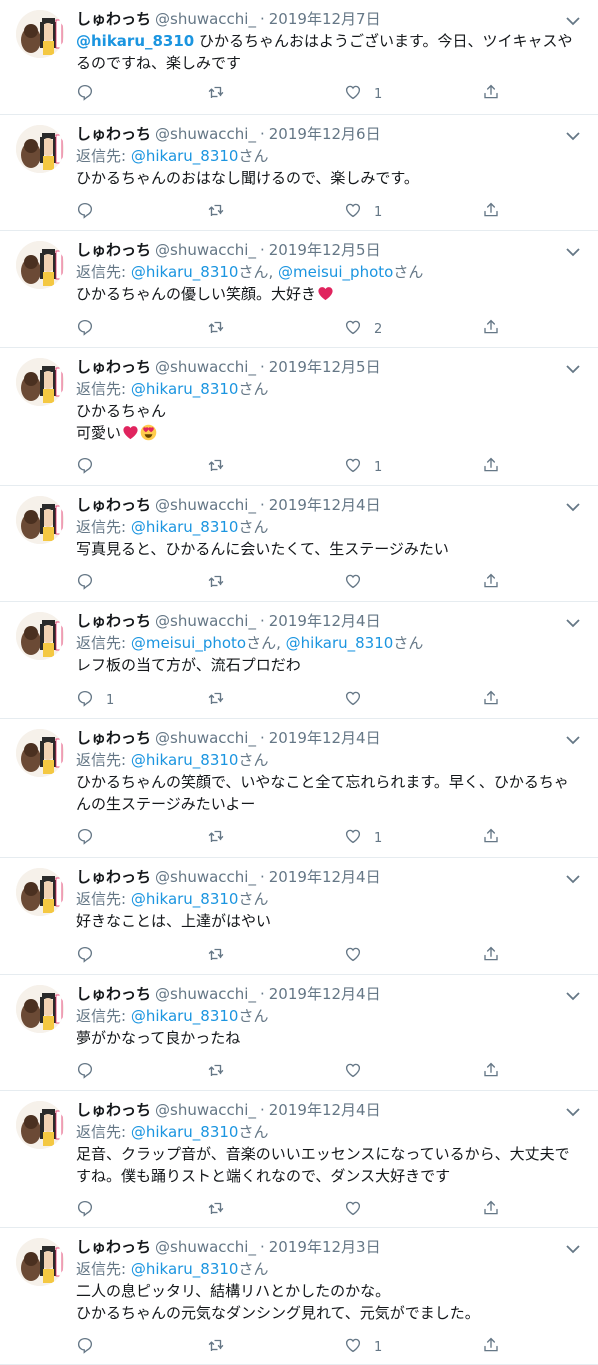  Describe the element at coordinates (325, 19) in the screenshot. I see `tweet-date: 2019年12月7日` at that location.